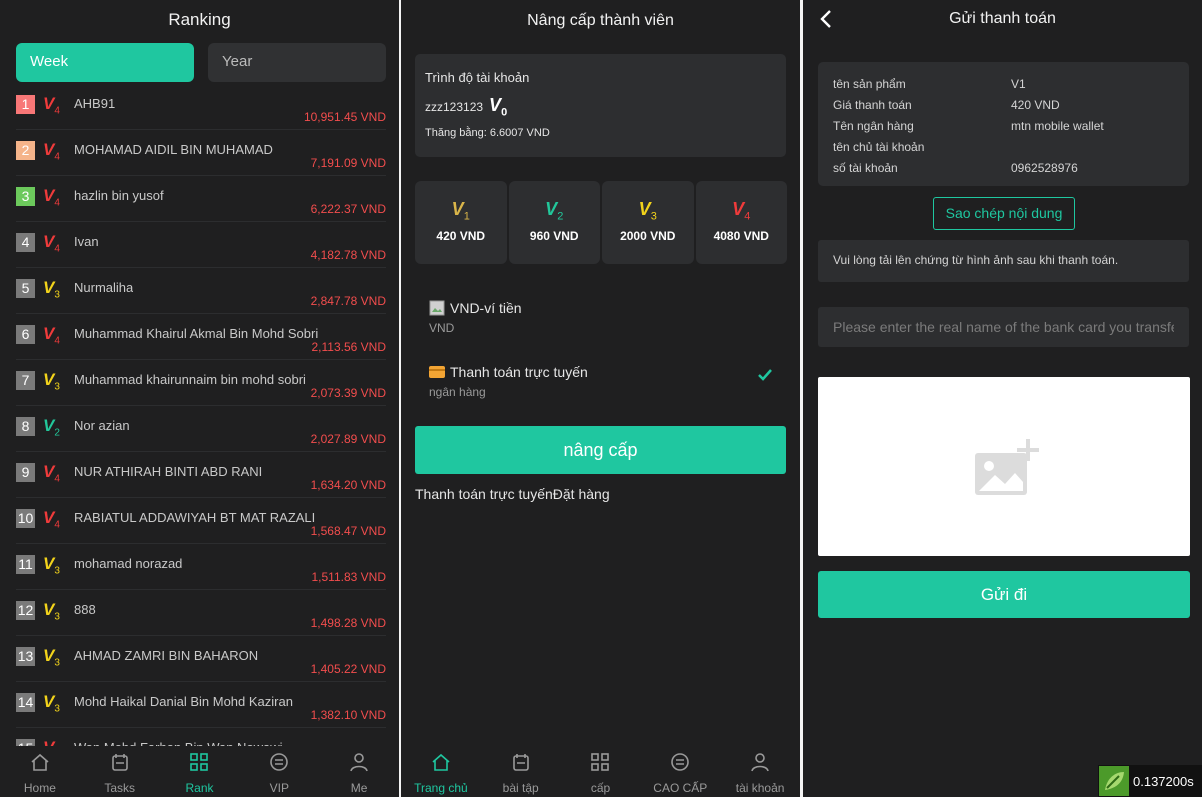 This screenshot has width=1202, height=797. What do you see at coordinates (25, 104) in the screenshot?
I see `rank-number-badge: 1` at bounding box center [25, 104].